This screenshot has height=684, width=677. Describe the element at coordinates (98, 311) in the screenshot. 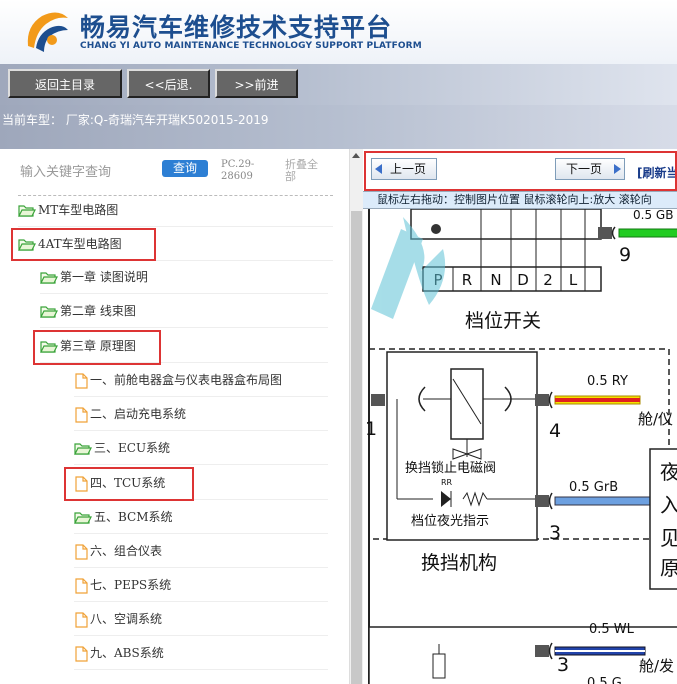

I see `tree-item-label: 第二章 线束图` at that location.